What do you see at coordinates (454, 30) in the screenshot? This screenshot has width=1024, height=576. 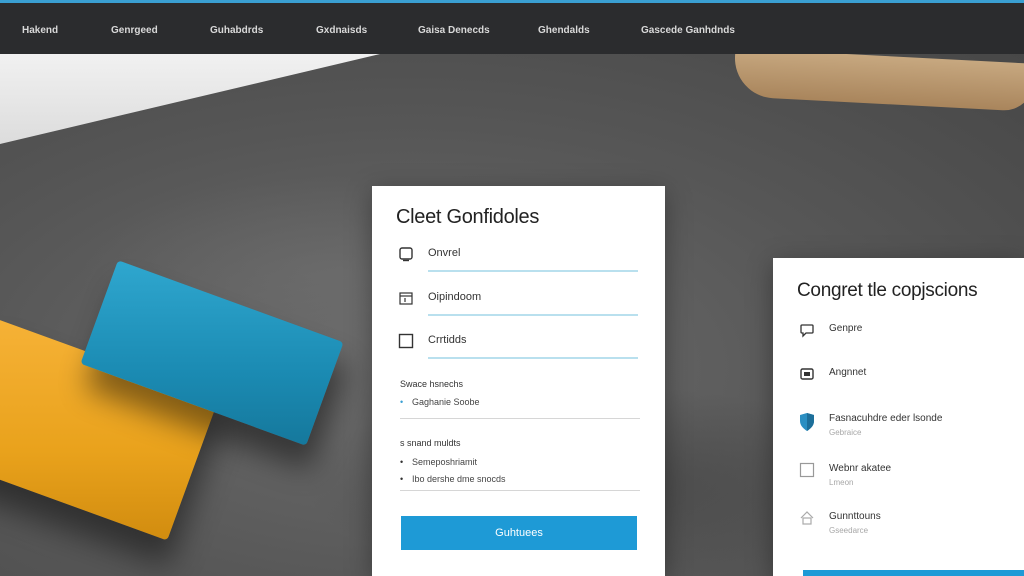 I see `nav-item-5: Gaisa Denecds` at bounding box center [454, 30].